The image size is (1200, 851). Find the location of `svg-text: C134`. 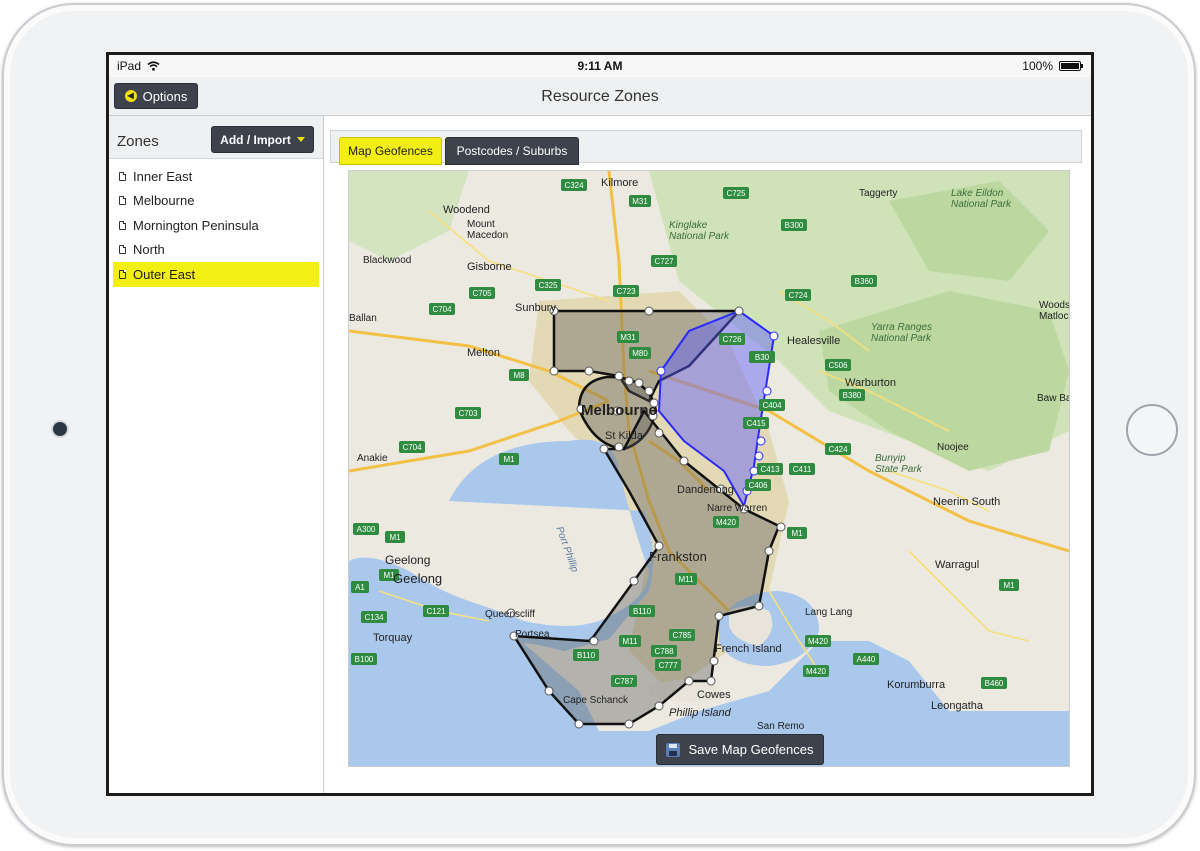

svg-text: C134 is located at coordinates (374, 617).